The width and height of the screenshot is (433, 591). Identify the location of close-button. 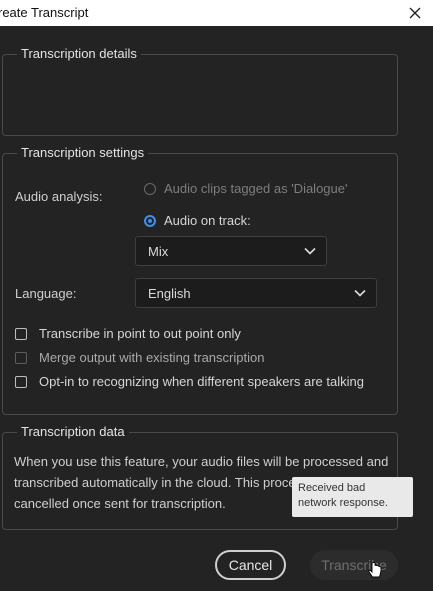
(415, 13).